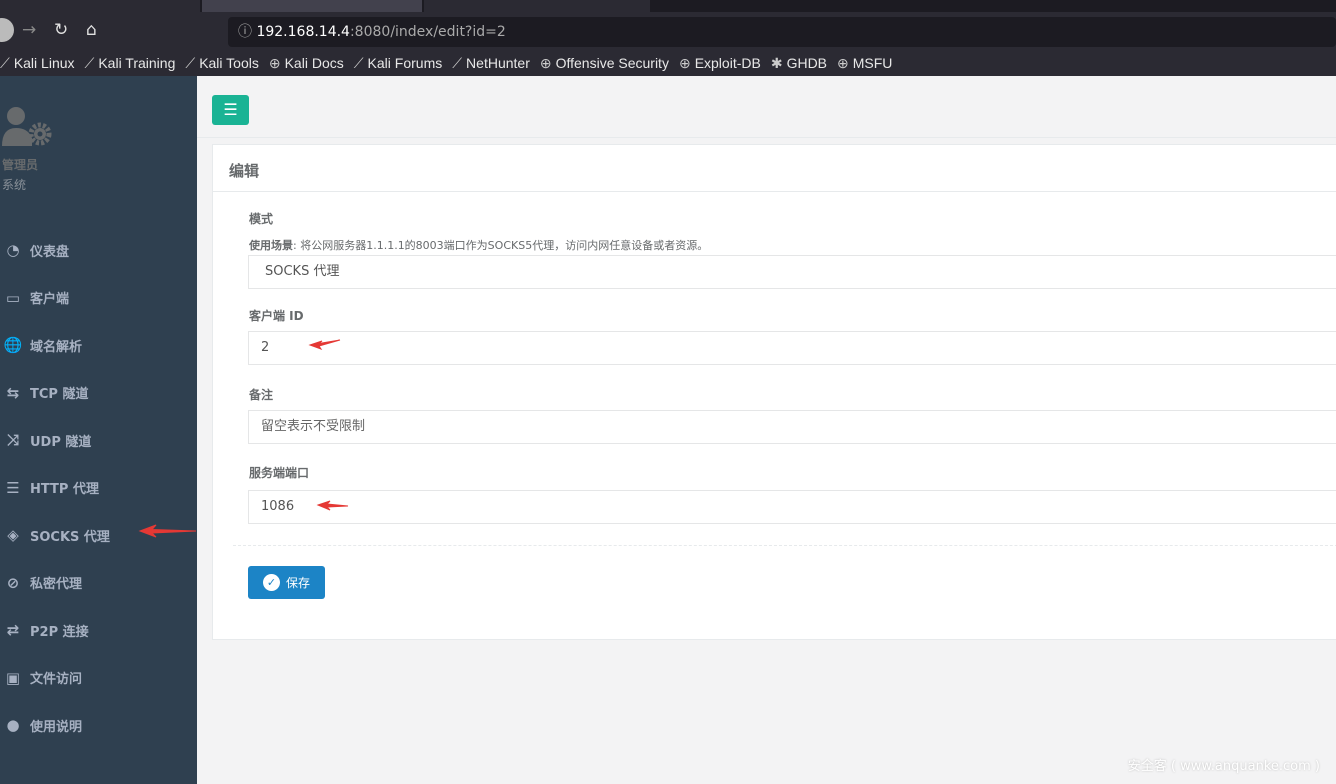 The image size is (1336, 784). Describe the element at coordinates (782, 32) in the screenshot. I see `url-bar: ⓘ 192.168.14.4:8080/index/edit?id=2` at that location.